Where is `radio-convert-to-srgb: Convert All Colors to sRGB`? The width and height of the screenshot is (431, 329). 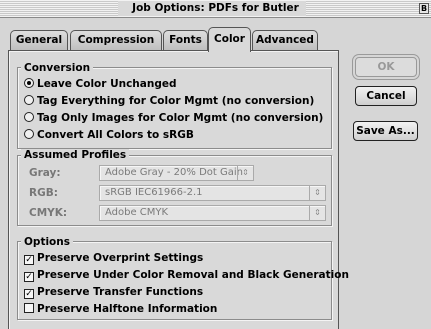
radio-convert-to-srgb: Convert All Colors to sRGB is located at coordinates (109, 135).